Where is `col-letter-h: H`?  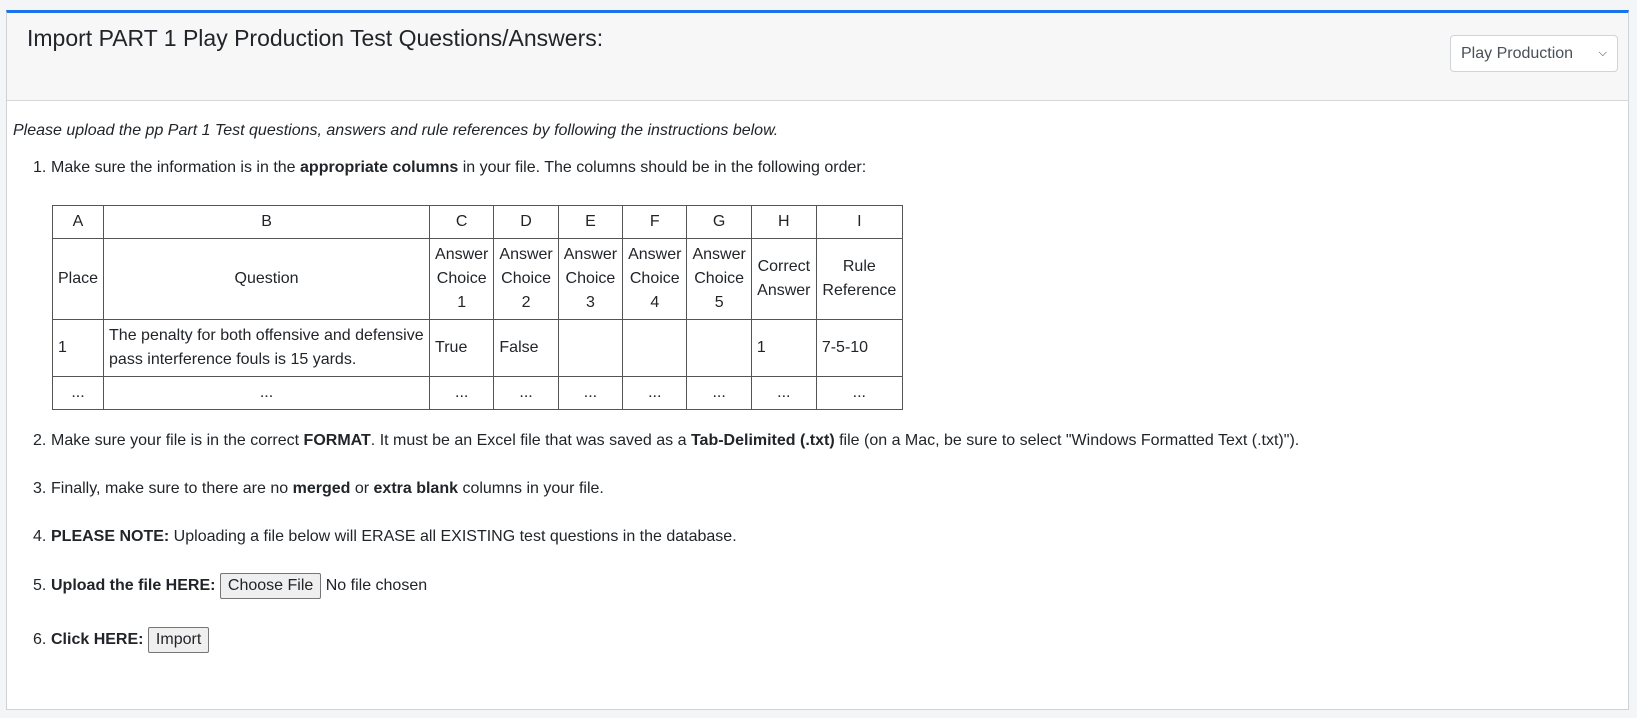
col-letter-h: H is located at coordinates (783, 222).